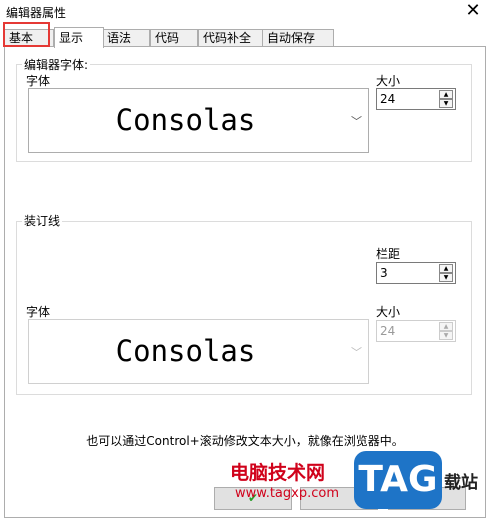 This screenshot has width=490, height=521. Describe the element at coordinates (388, 99) in the screenshot. I see `size-value: 24` at that location.